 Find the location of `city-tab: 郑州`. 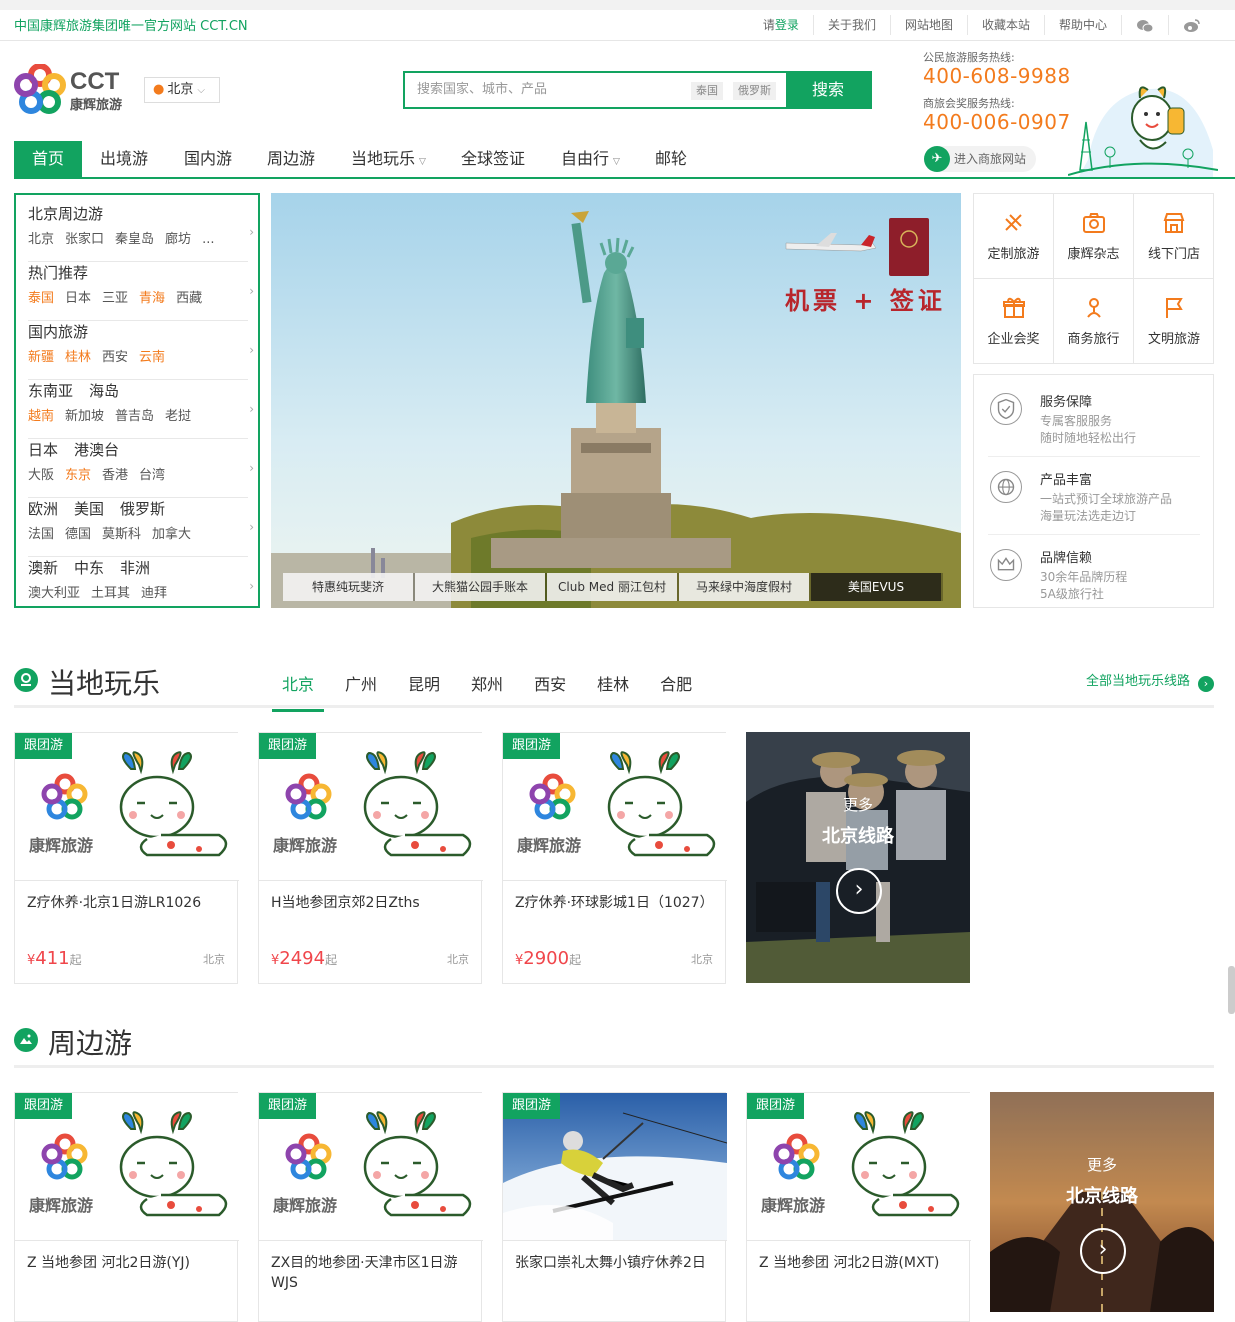

city-tab: 郑州 is located at coordinates (487, 688).